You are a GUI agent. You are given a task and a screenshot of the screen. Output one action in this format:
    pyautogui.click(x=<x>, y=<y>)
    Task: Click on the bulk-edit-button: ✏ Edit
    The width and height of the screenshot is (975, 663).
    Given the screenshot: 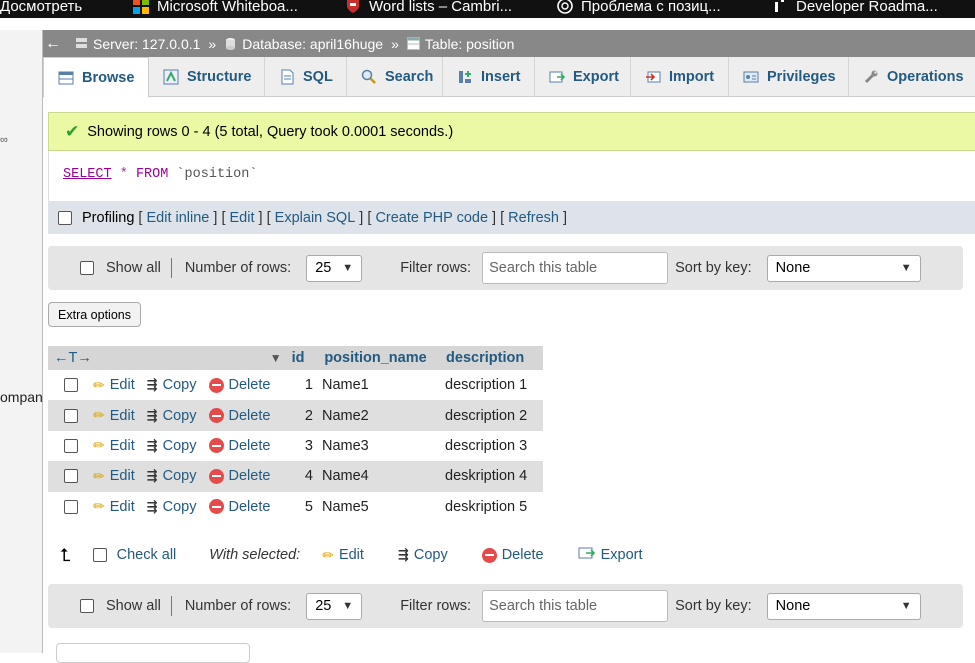 What is the action you would take?
    pyautogui.click(x=343, y=555)
    